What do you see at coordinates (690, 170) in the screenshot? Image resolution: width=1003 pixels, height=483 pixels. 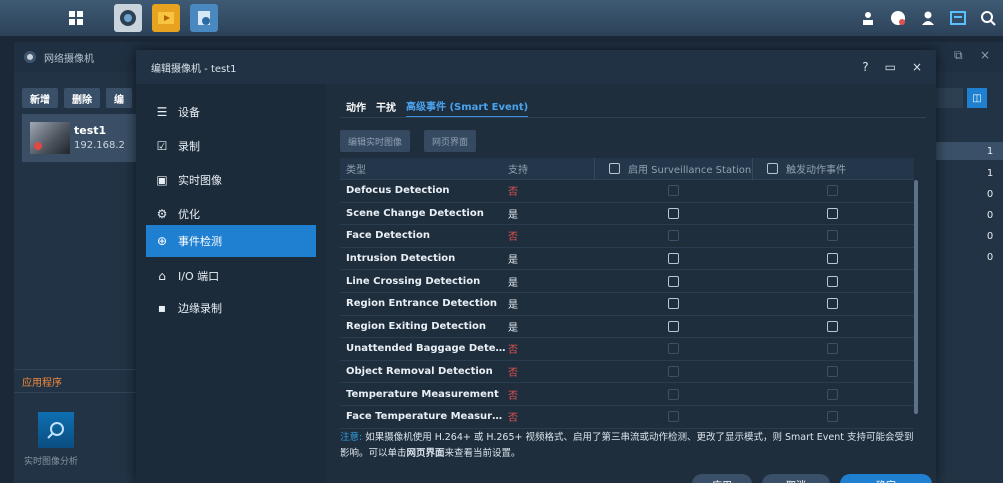 I see `header-enable-label: 启用 Surveillance Station` at bounding box center [690, 170].